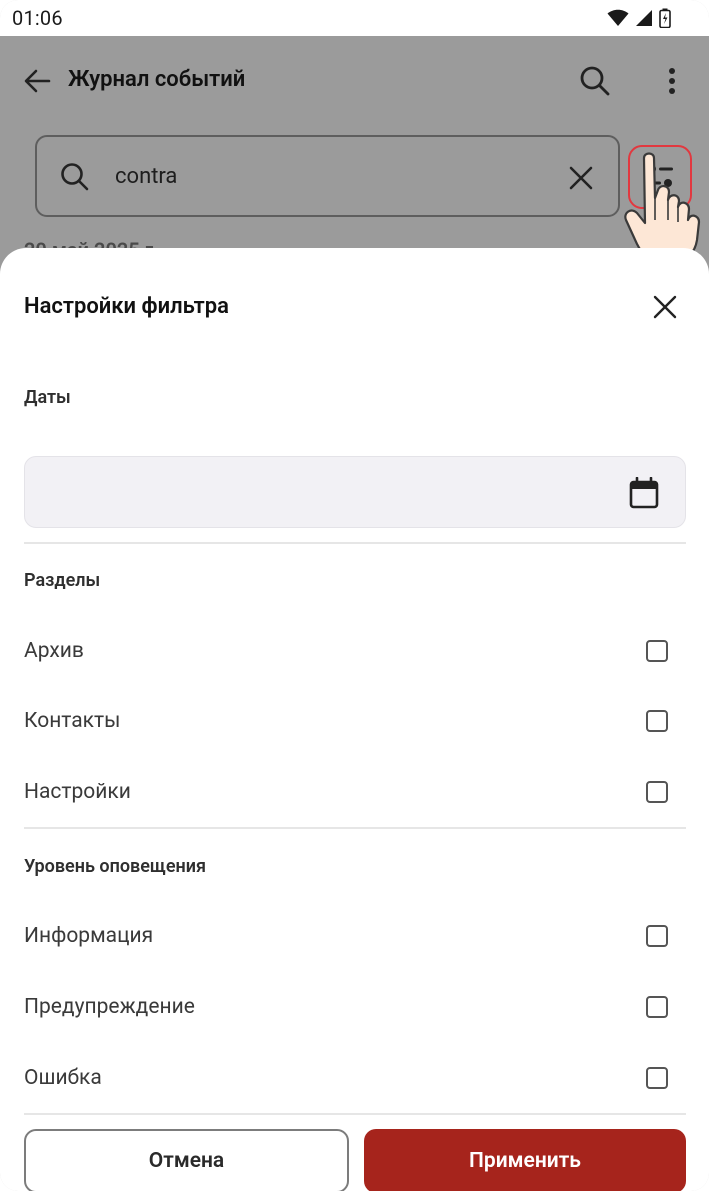 This screenshot has width=709, height=1191. I want to click on sections-section-label: Разделы, so click(62, 580).